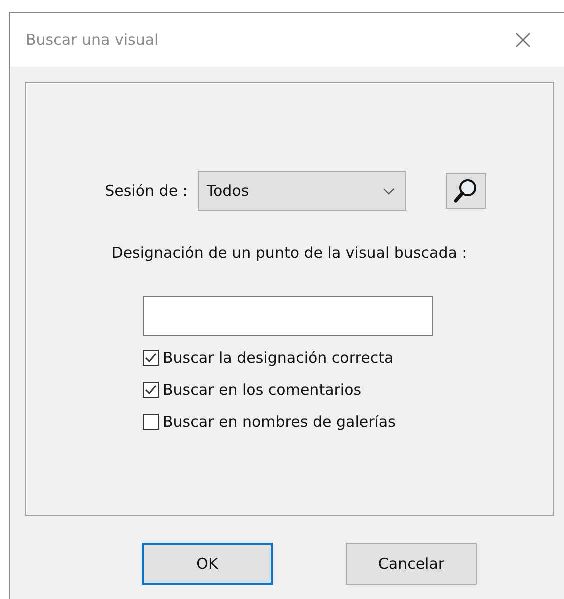  I want to click on search-button, so click(466, 191).